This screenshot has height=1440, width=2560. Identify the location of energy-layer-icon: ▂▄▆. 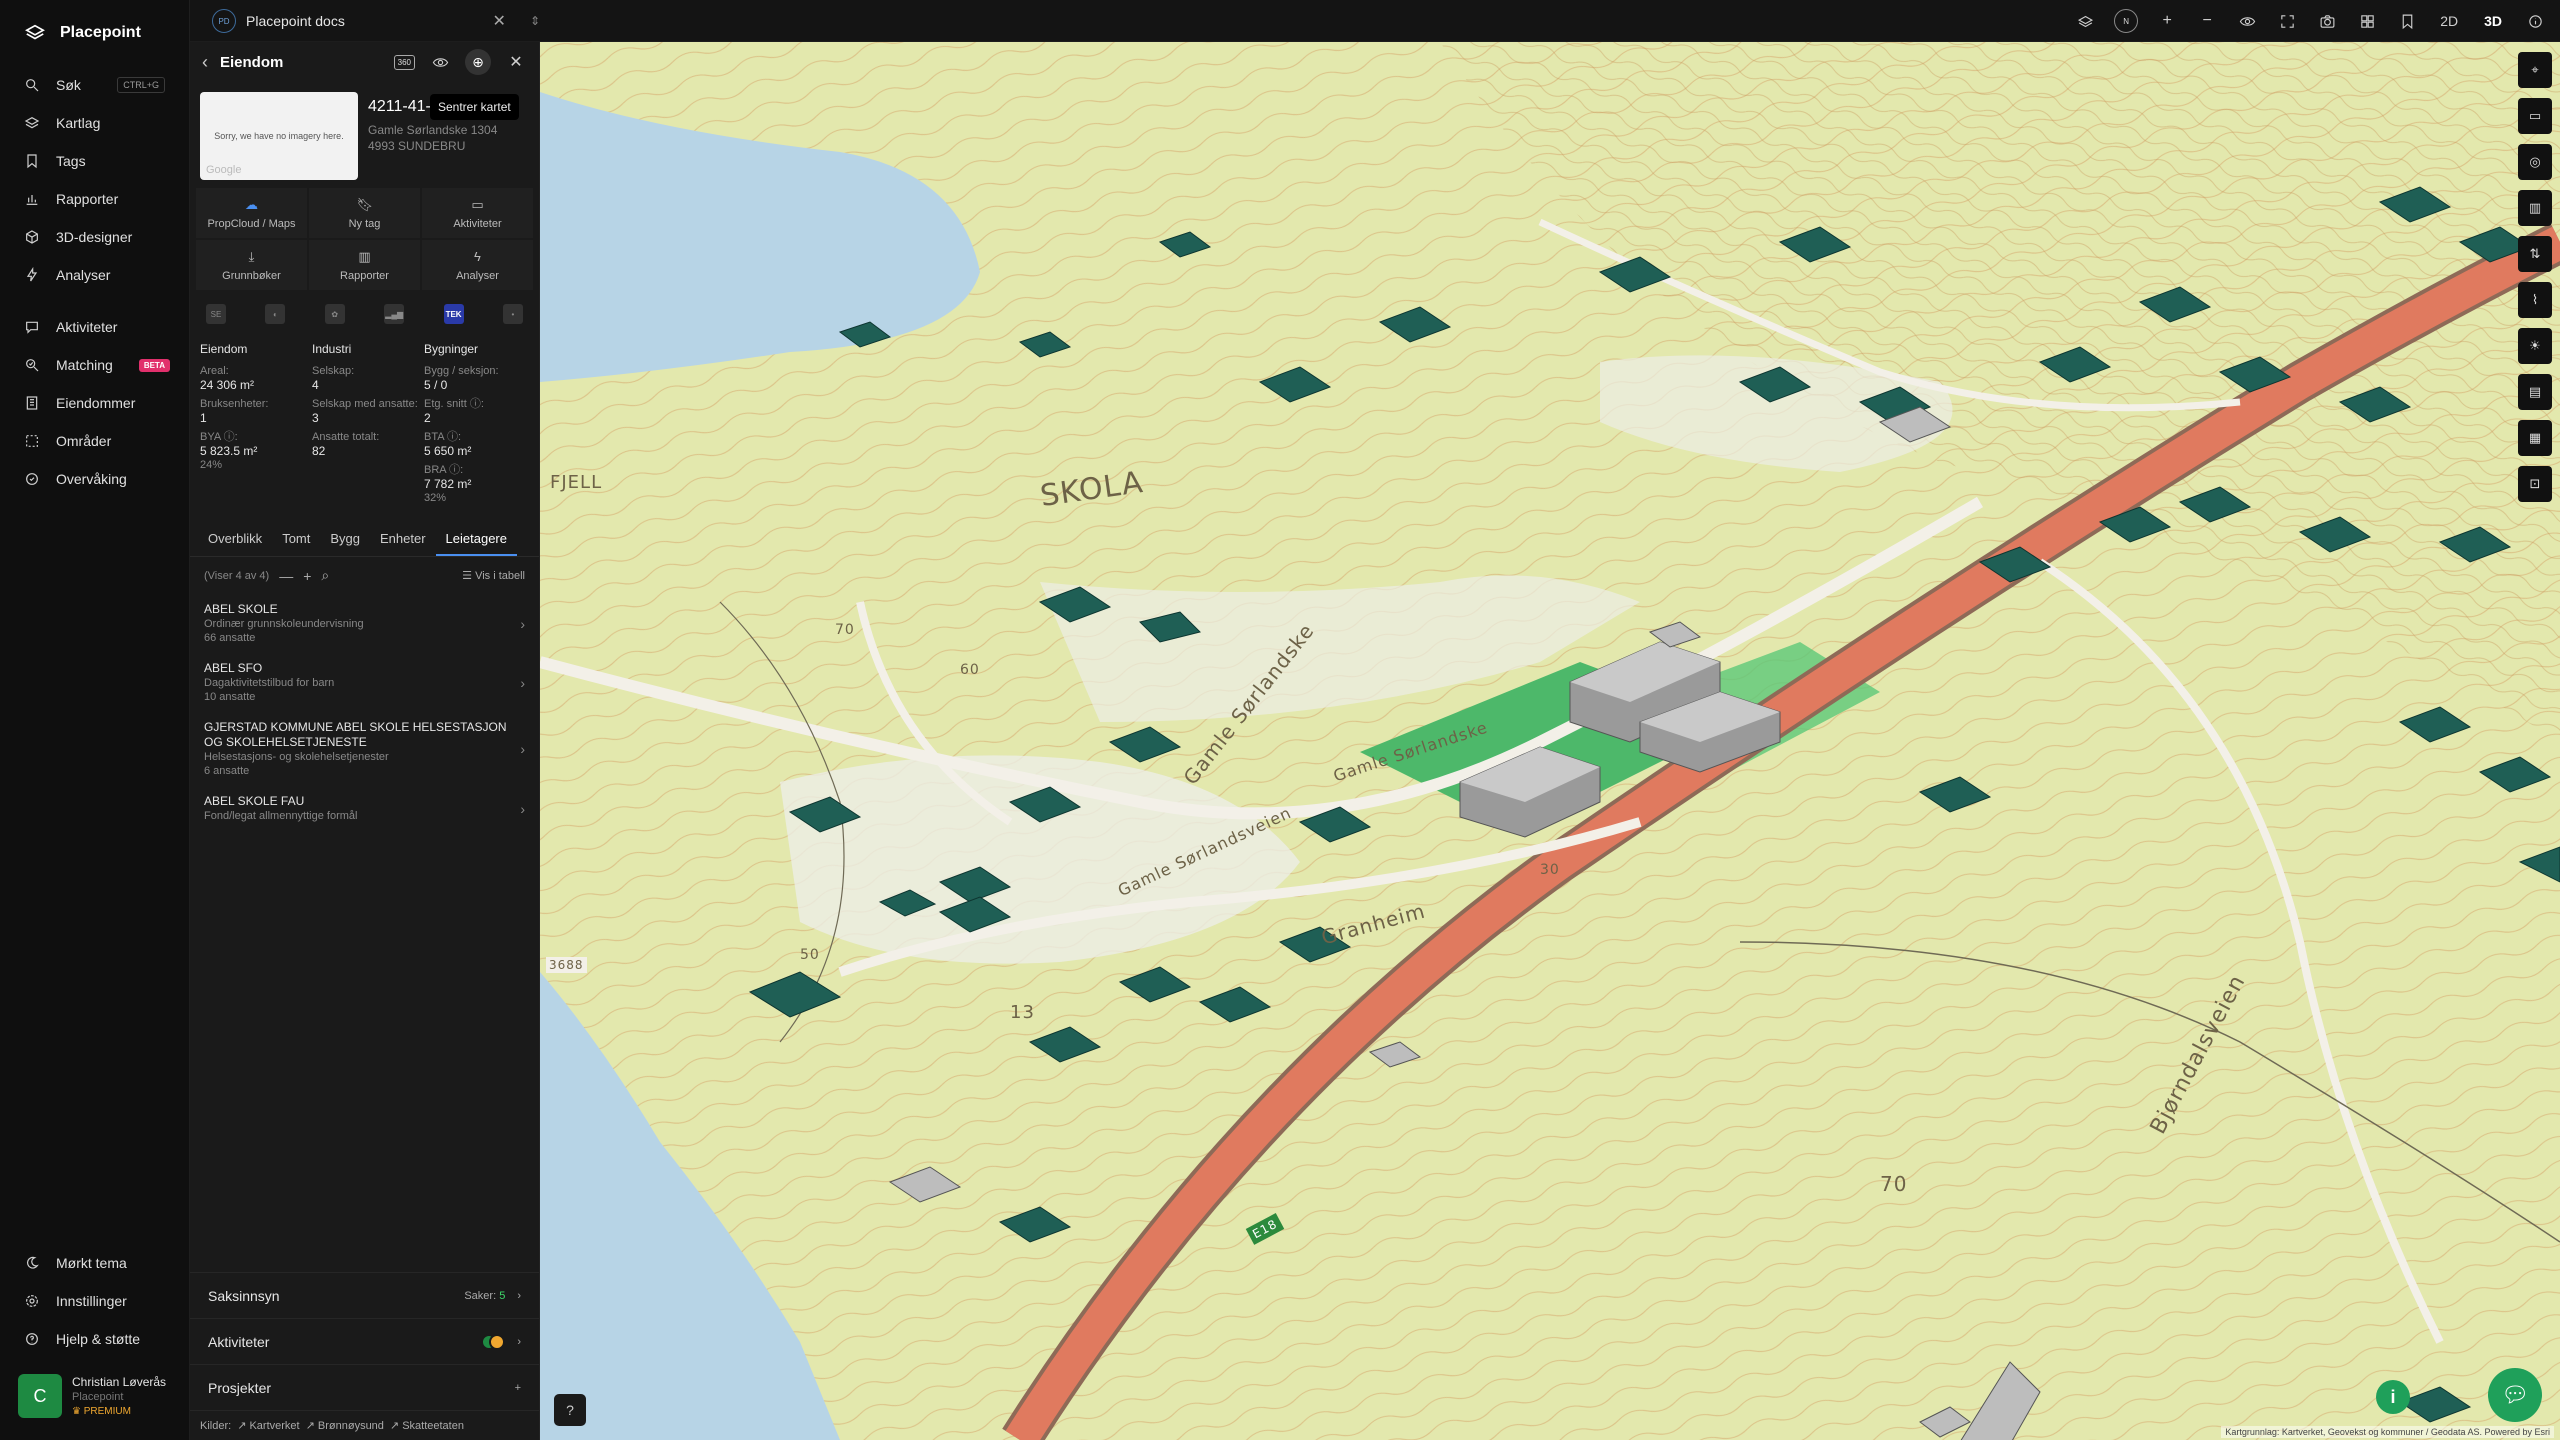
(394, 314).